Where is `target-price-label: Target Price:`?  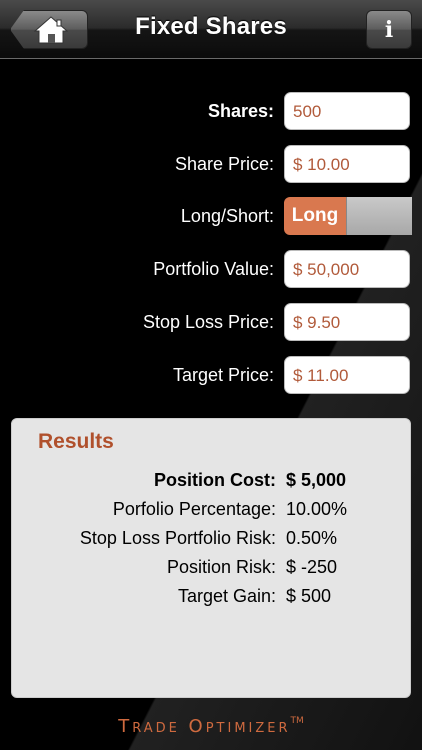 target-price-label: Target Price: is located at coordinates (223, 375).